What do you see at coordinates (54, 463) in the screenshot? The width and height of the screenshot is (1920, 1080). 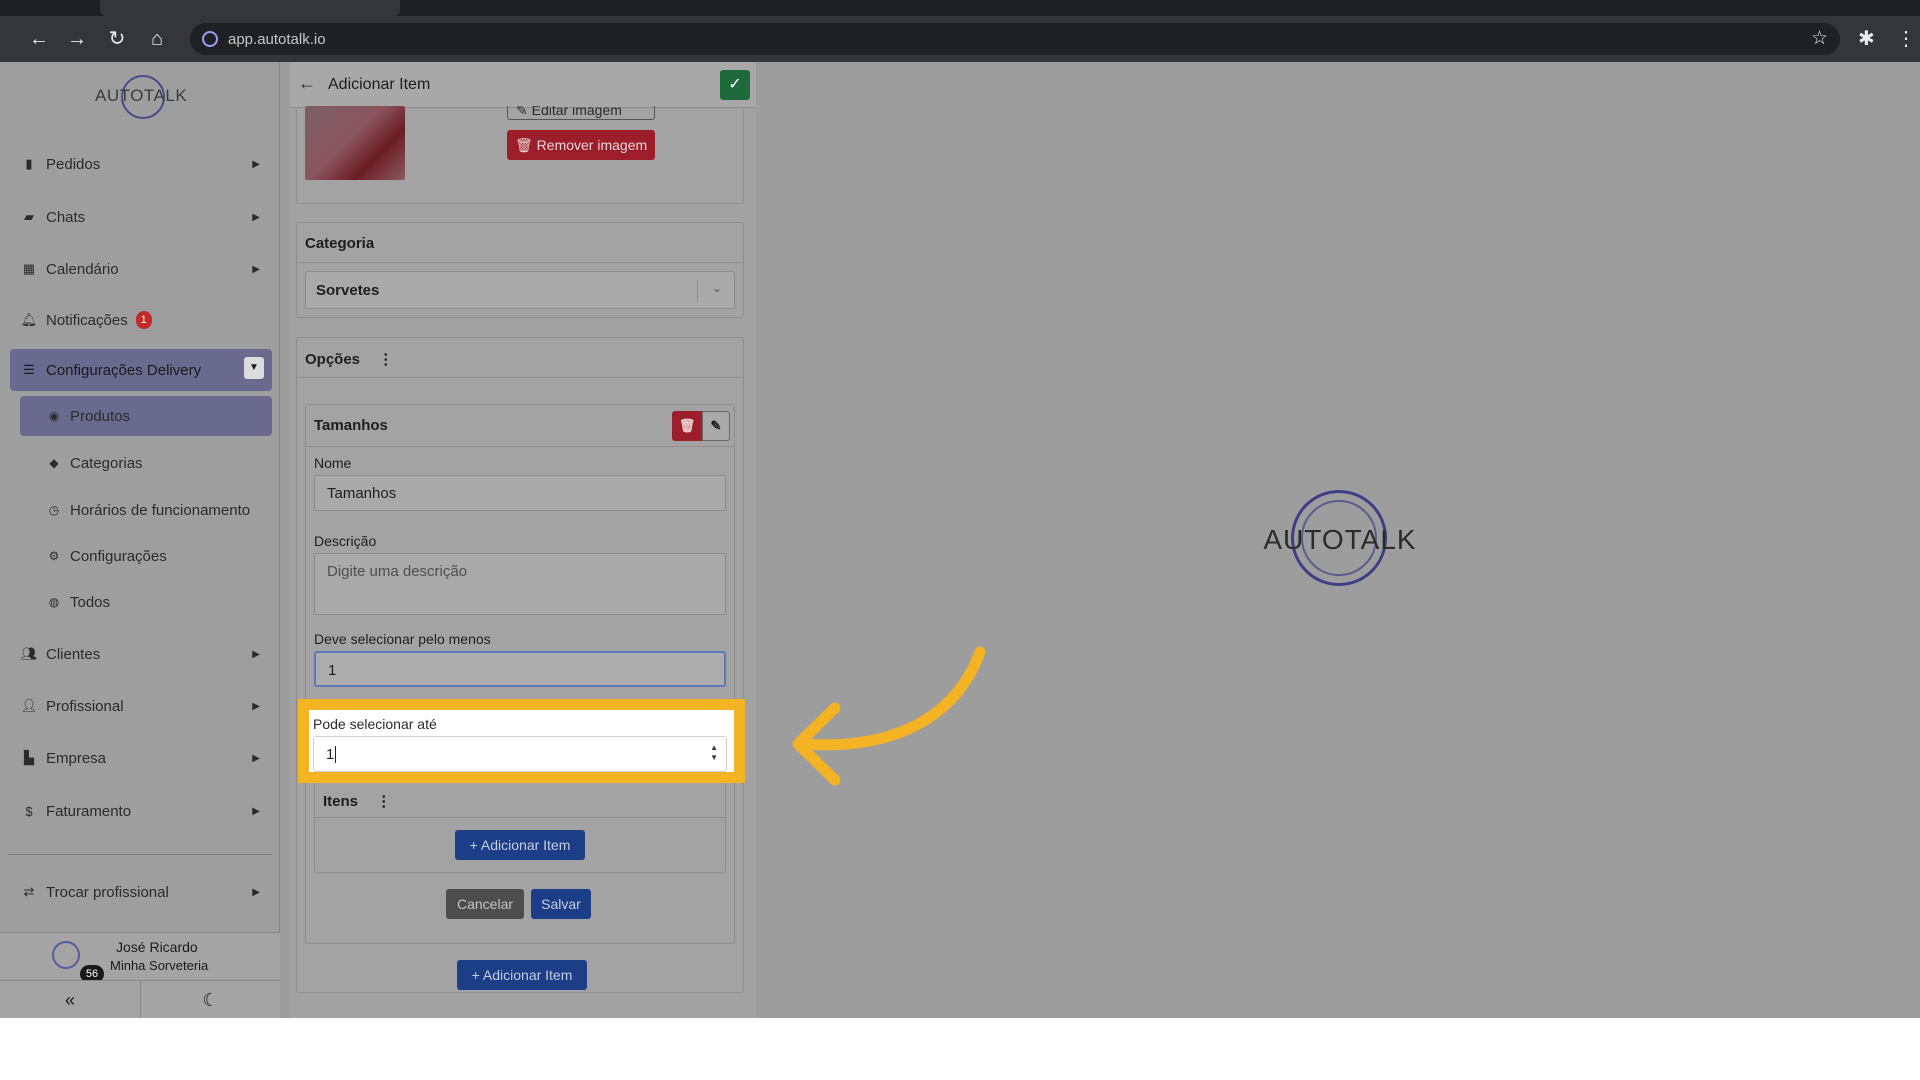 I see `tag-icon: ◆` at bounding box center [54, 463].